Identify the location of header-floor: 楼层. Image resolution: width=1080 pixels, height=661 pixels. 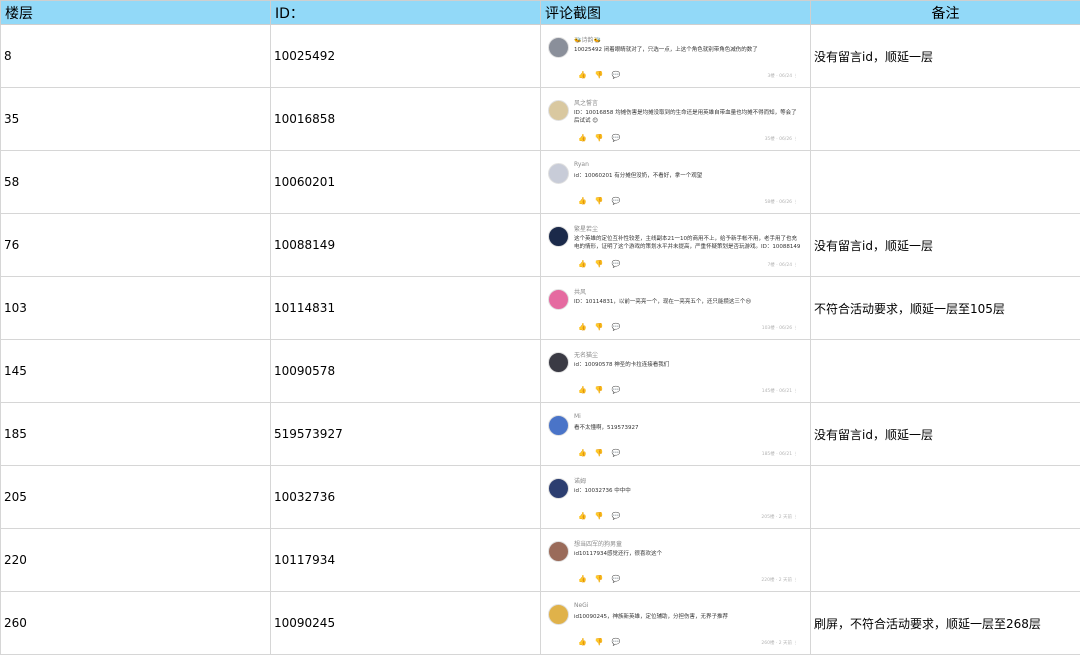
(135, 12).